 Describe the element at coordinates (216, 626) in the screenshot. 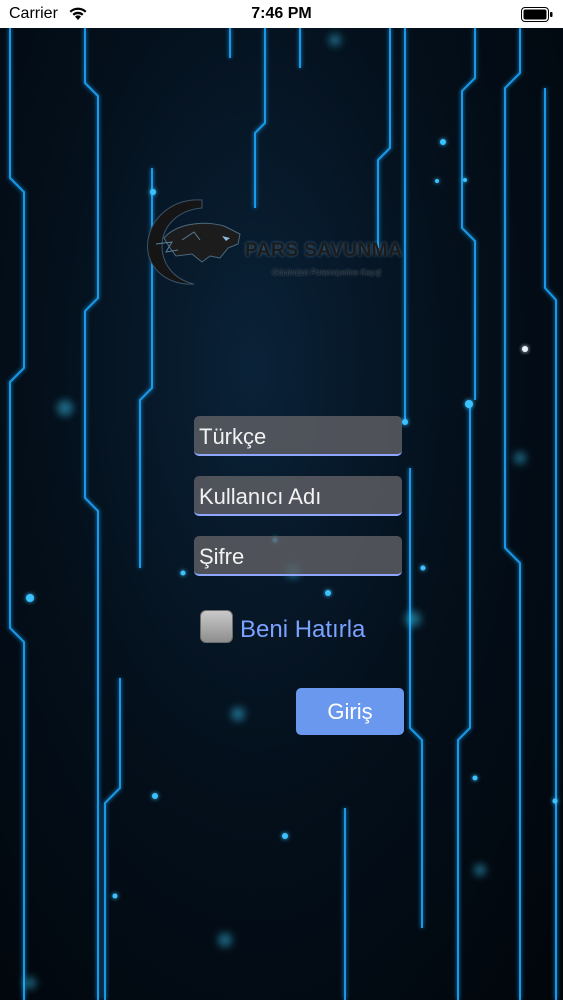

I see `remember-me-checkbox` at that location.